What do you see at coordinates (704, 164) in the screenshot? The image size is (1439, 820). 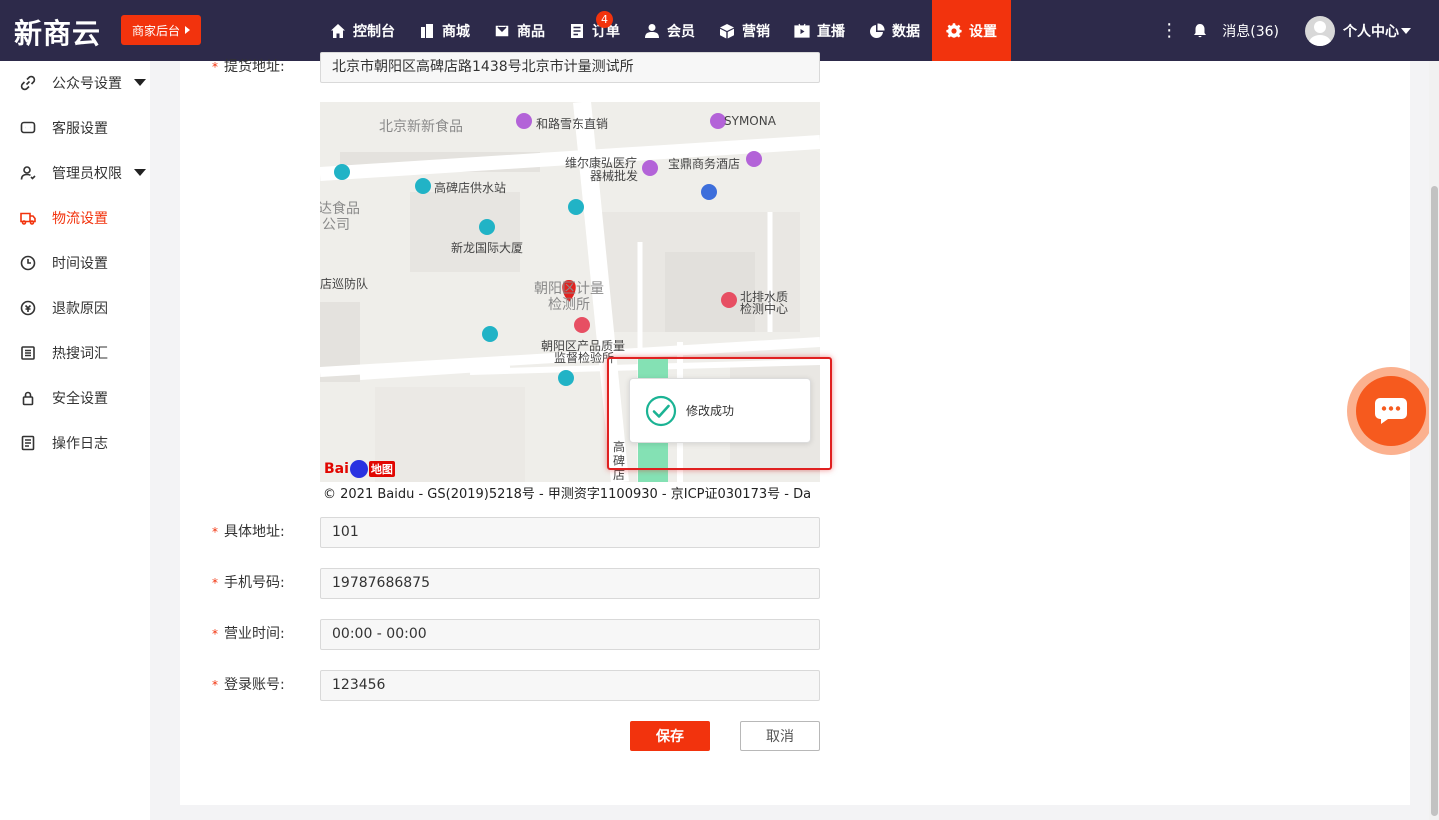 I see `map-label: 宝鼎商务酒店` at bounding box center [704, 164].